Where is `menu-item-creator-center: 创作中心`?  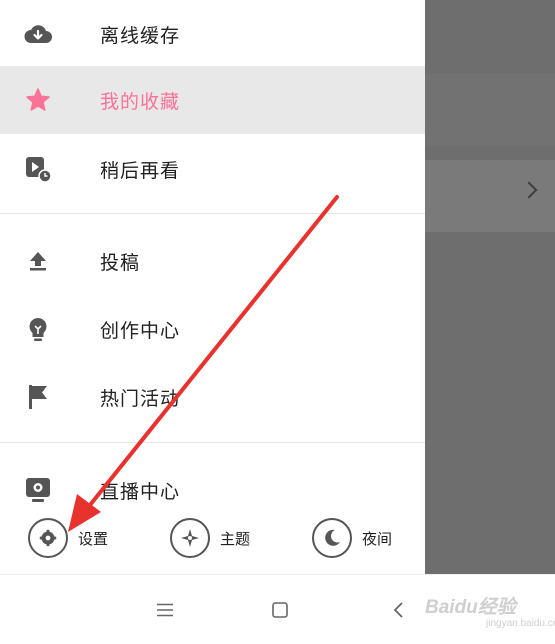
menu-item-creator-center: 创作中心 is located at coordinates (212, 329).